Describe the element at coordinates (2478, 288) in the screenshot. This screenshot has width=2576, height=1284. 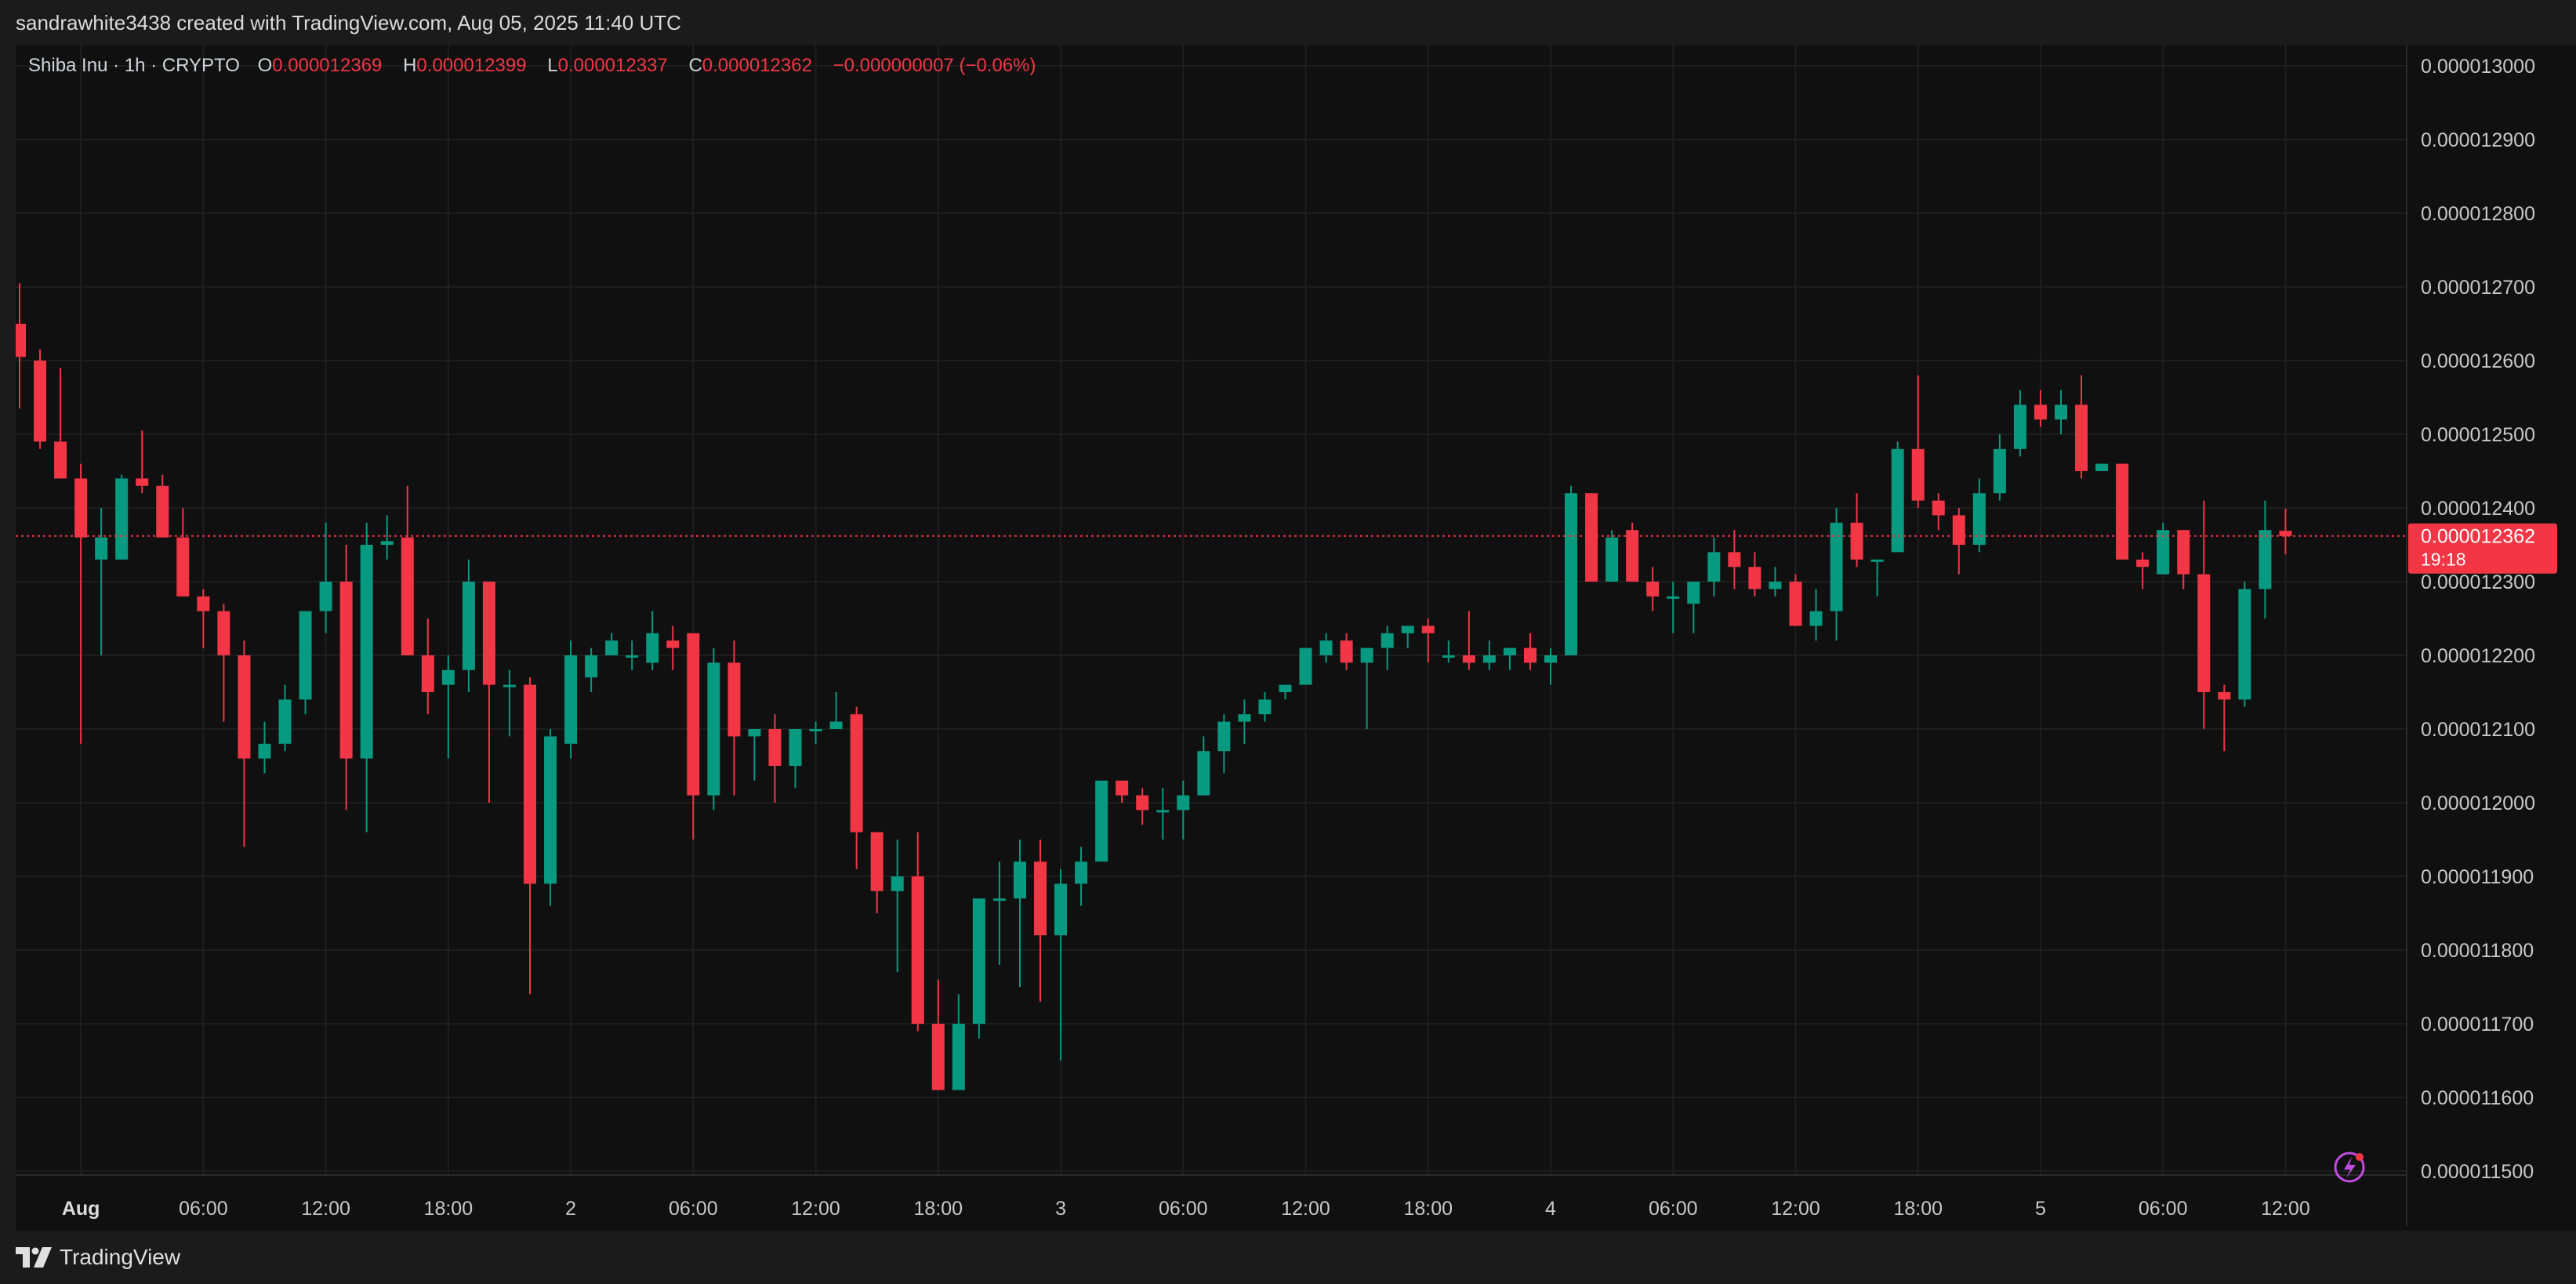
I see `price-axis-label: 0.000012700` at that location.